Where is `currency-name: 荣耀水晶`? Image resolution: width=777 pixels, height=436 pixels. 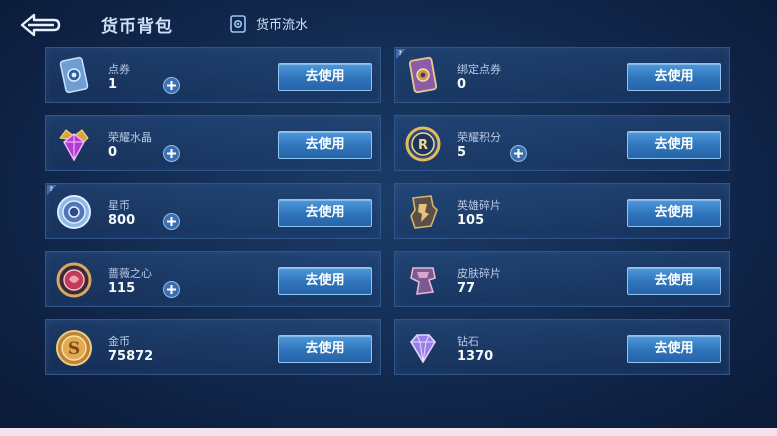 currency-name: 荣耀水晶 is located at coordinates (130, 137).